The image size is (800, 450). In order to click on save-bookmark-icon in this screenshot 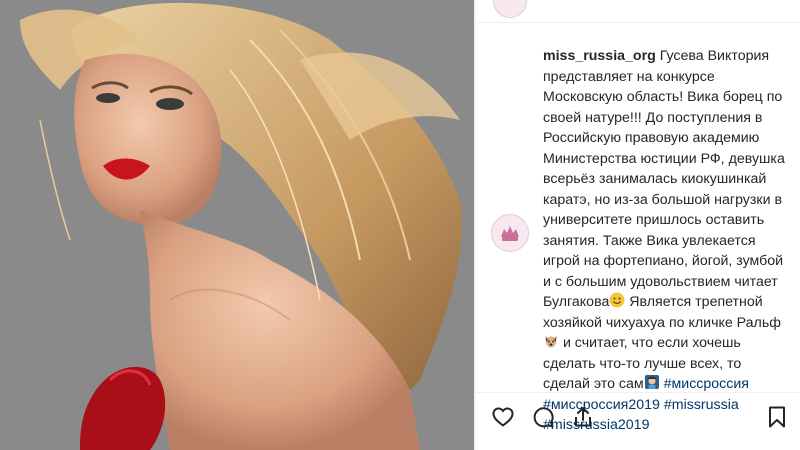, I will do `click(777, 417)`.